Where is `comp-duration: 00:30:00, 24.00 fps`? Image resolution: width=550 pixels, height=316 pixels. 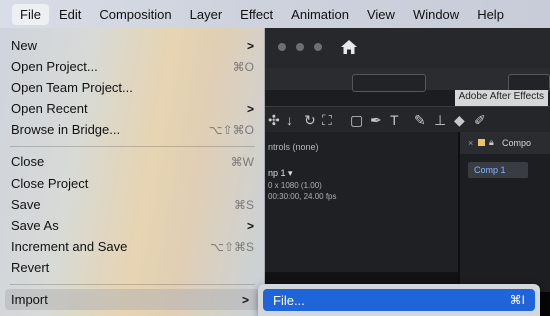
comp-duration: 00:30:00, 24.00 fps is located at coordinates (302, 196).